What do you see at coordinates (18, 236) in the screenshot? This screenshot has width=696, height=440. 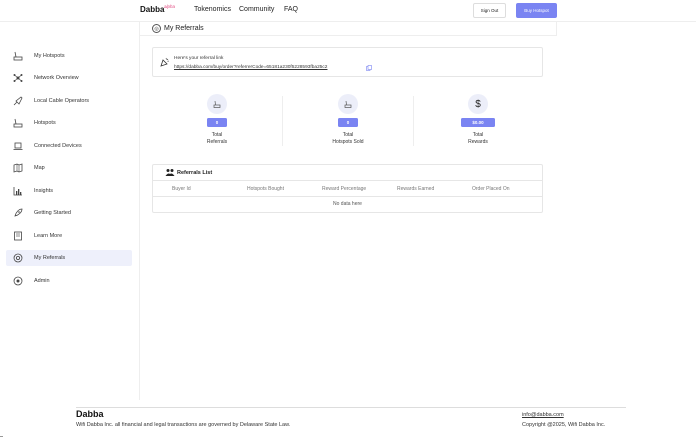 I see `book-icon` at bounding box center [18, 236].